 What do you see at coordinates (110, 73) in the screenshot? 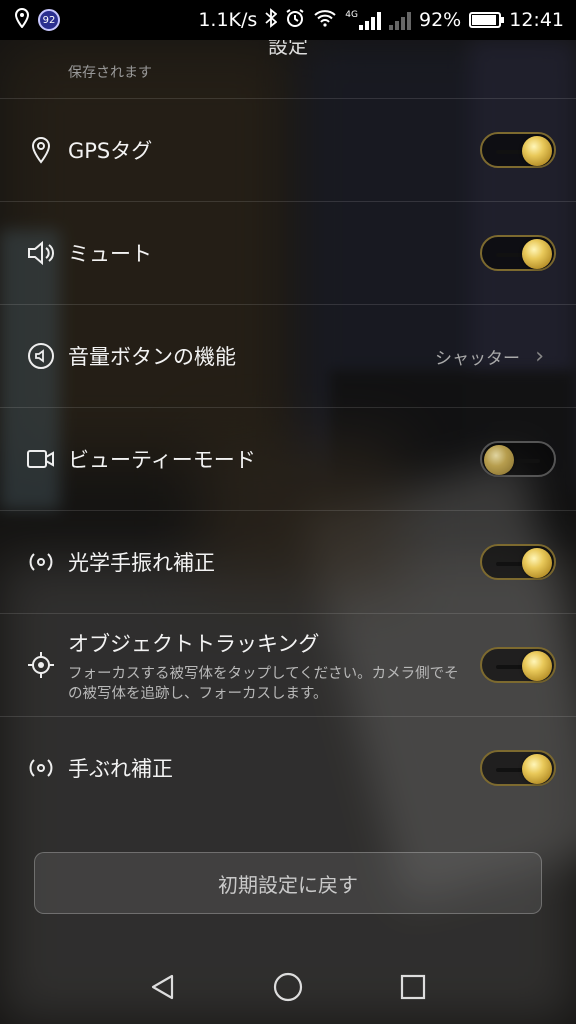
I see `page-subtitle: 保存されます` at bounding box center [110, 73].